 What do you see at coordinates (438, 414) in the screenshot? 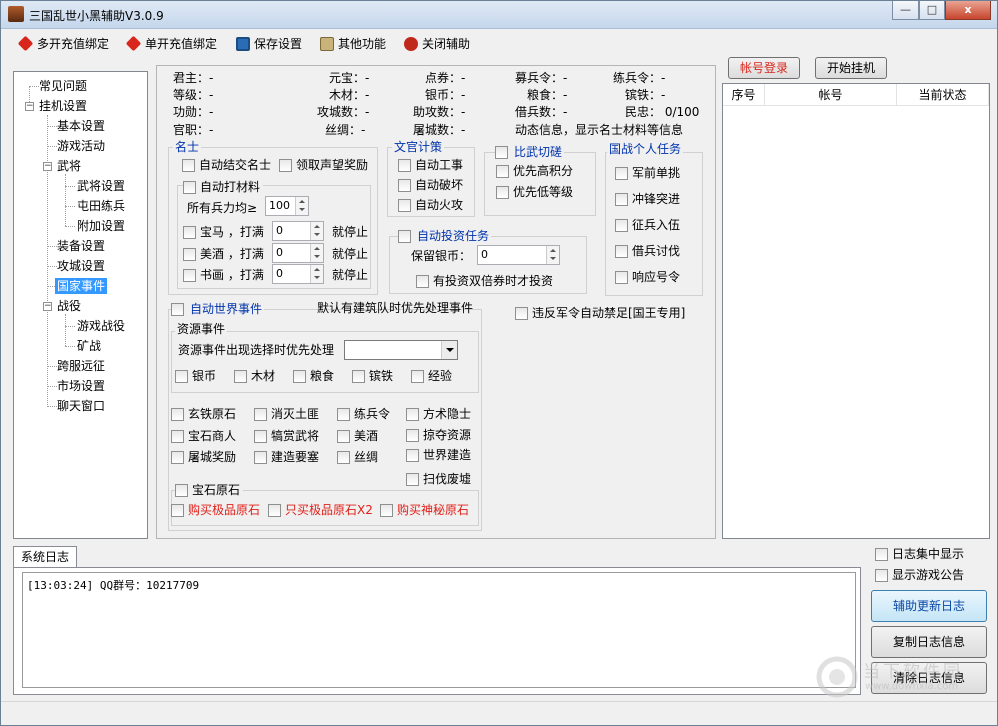
I see `event-checkbox: 方术隐士` at bounding box center [438, 414].